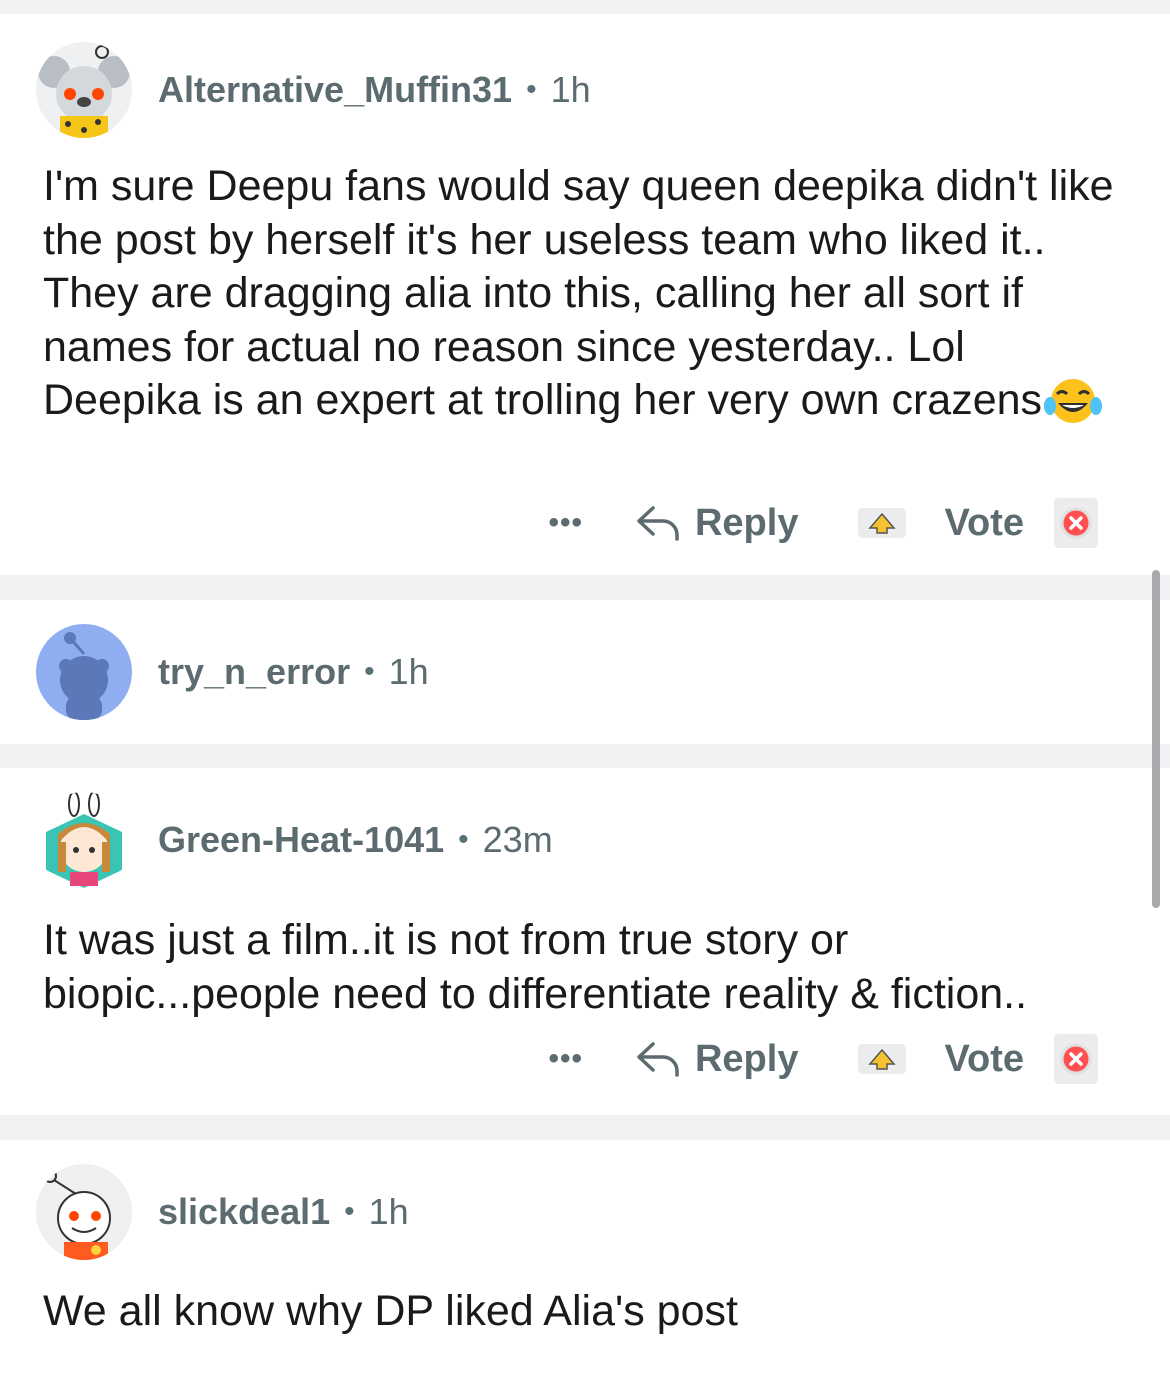 This screenshot has width=1170, height=1393. Describe the element at coordinates (244, 1212) in the screenshot. I see `username: slickdeal1` at that location.